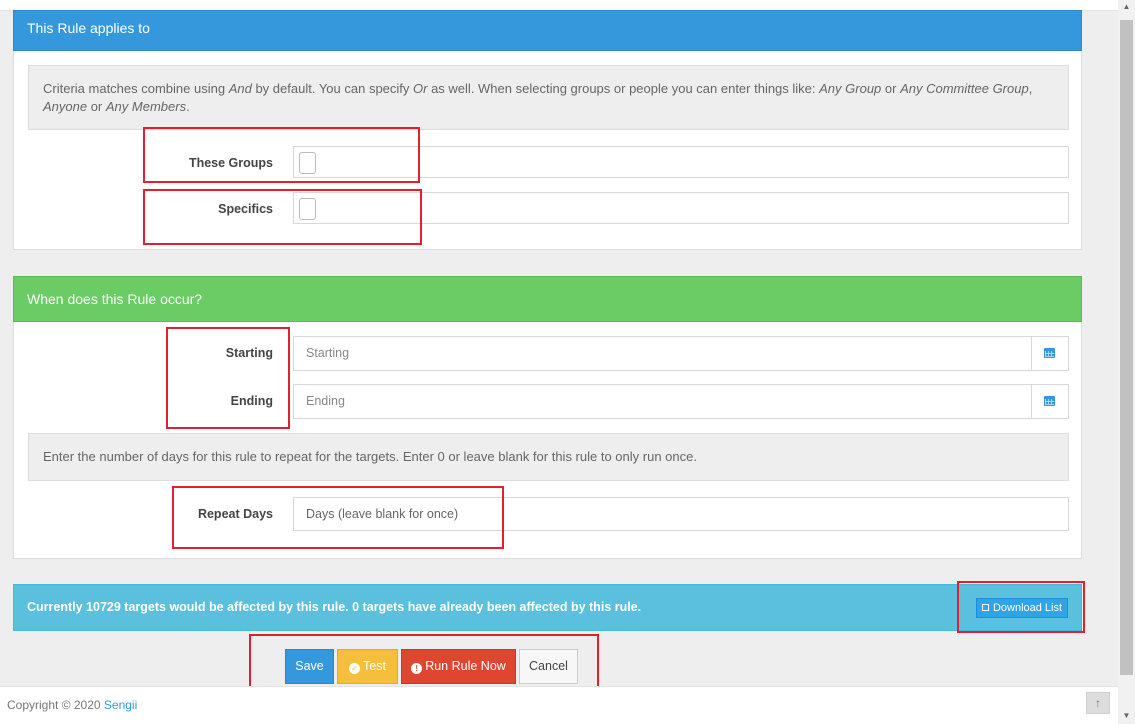  What do you see at coordinates (547, 30) in the screenshot?
I see `applies-to-panel-title: This Rule applies to` at bounding box center [547, 30].